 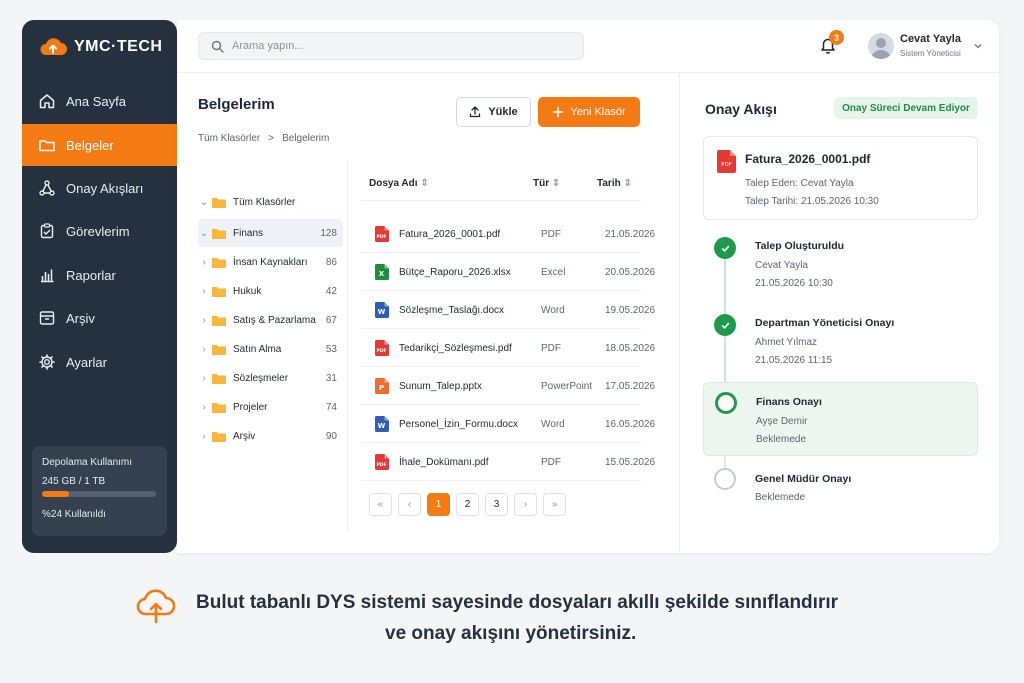 I want to click on file-name: Personel_İzin_Formu.docx, so click(x=458, y=424).